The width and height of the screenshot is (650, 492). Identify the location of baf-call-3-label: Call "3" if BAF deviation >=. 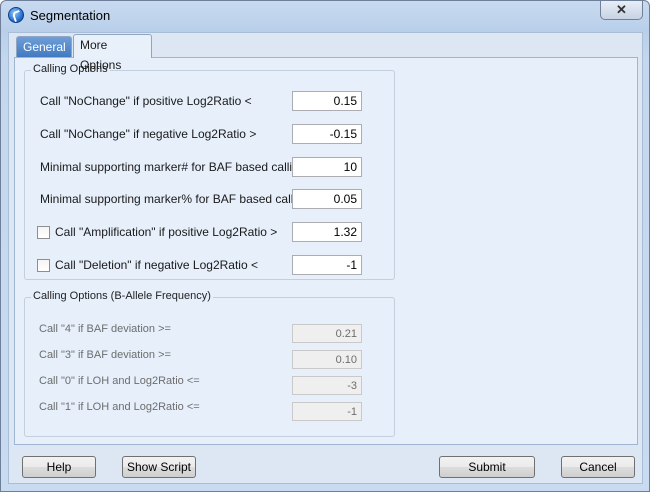
(105, 355).